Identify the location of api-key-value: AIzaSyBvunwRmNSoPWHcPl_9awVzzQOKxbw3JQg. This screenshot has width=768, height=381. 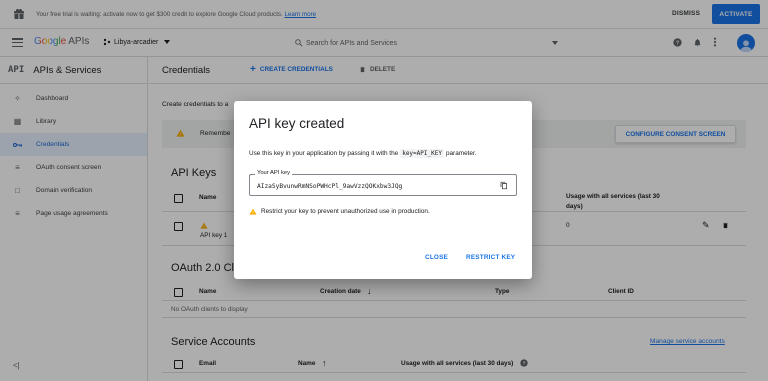
(329, 186).